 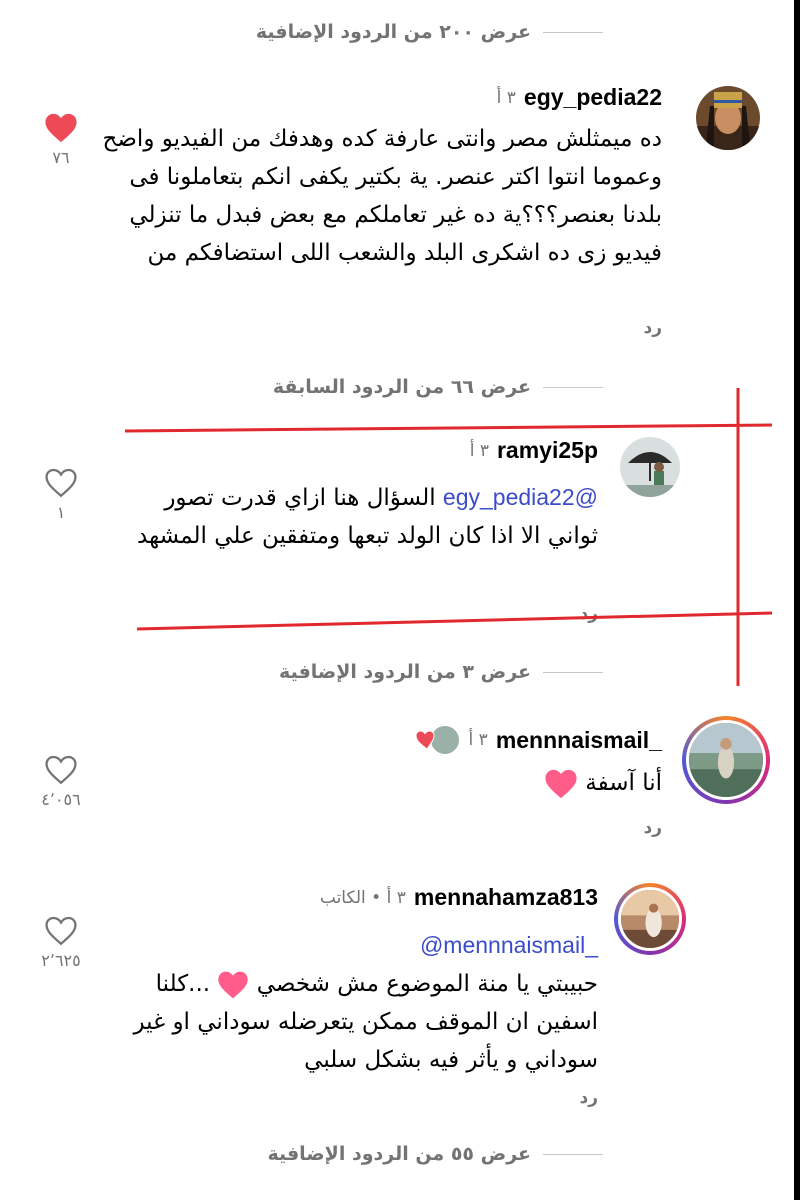 I want to click on annotation-line-bottom, so click(x=454, y=621).